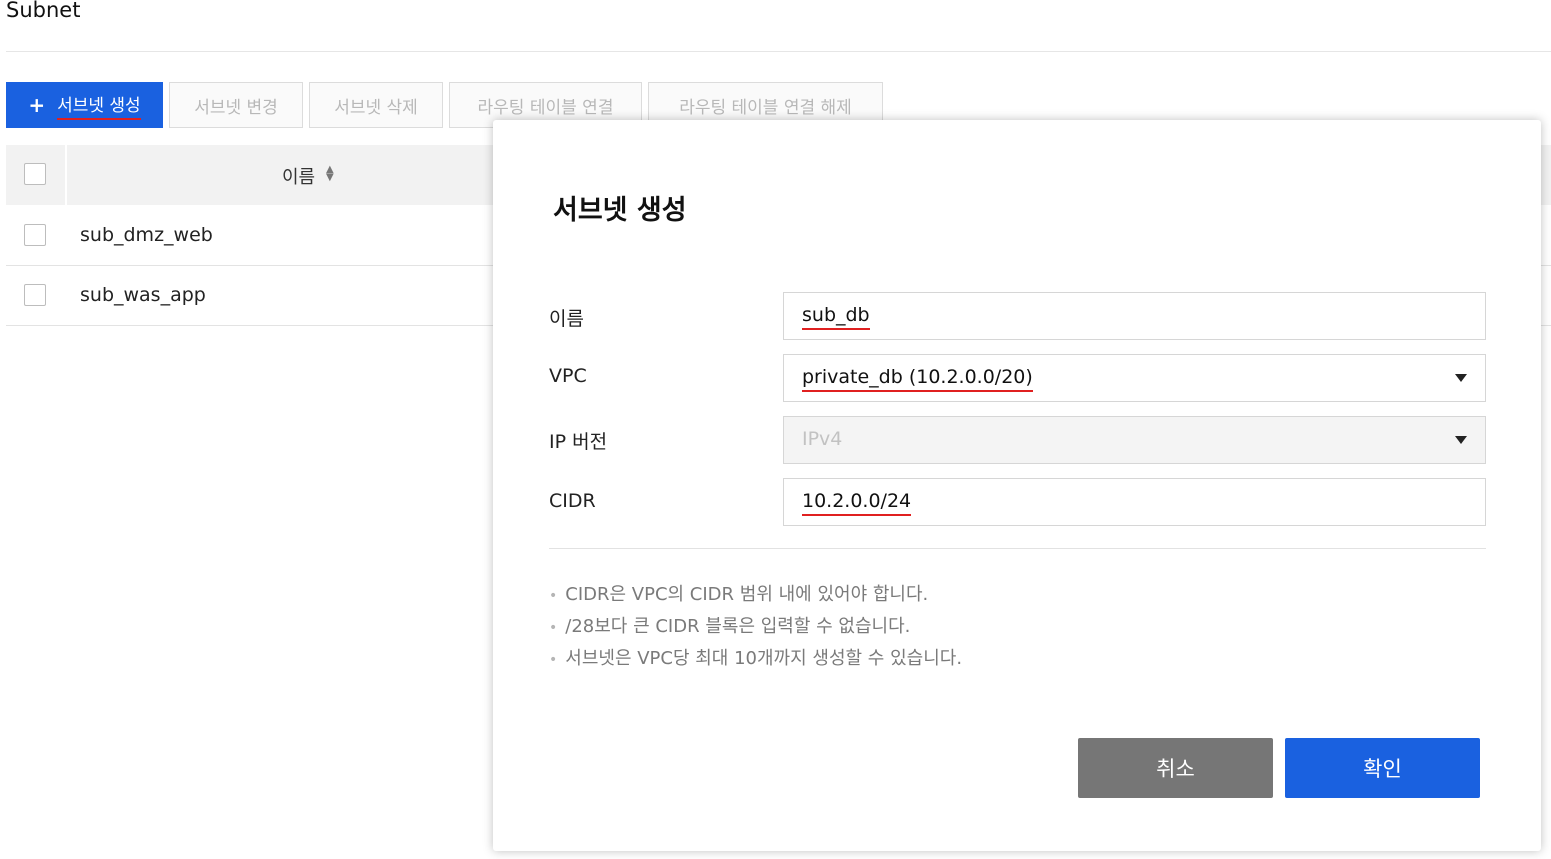 This screenshot has height=859, width=1551. Describe the element at coordinates (566, 319) in the screenshot. I see `name-label: 이름` at that location.